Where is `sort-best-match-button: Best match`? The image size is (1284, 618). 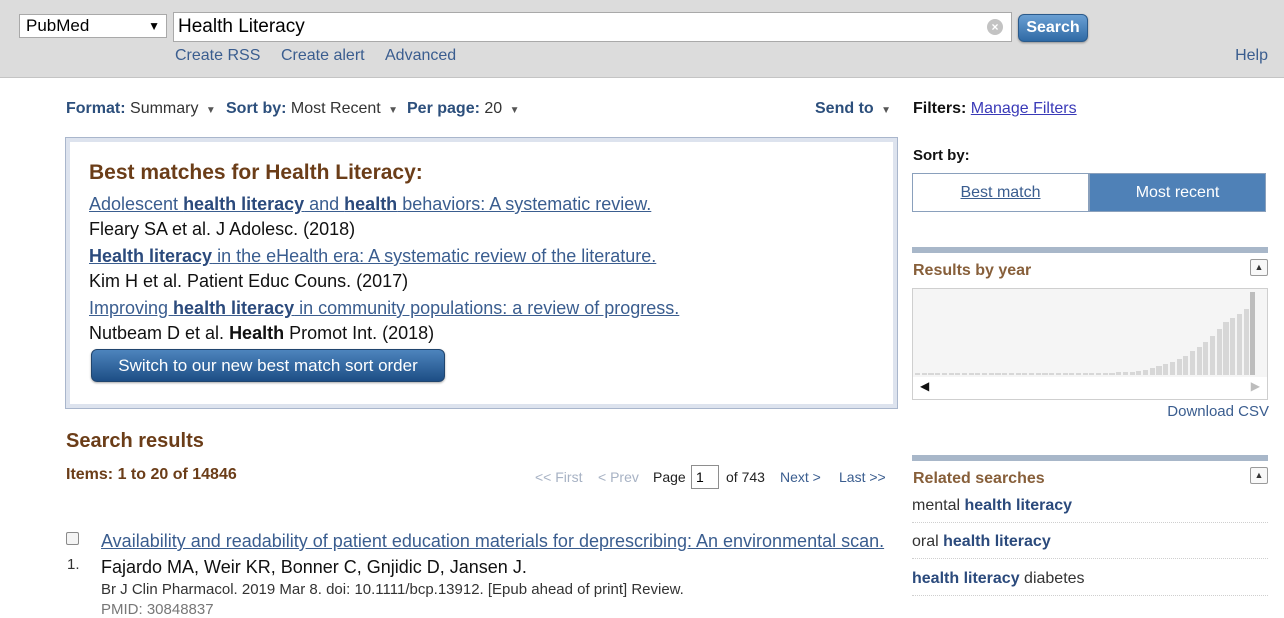 sort-best-match-button: Best match is located at coordinates (1000, 192).